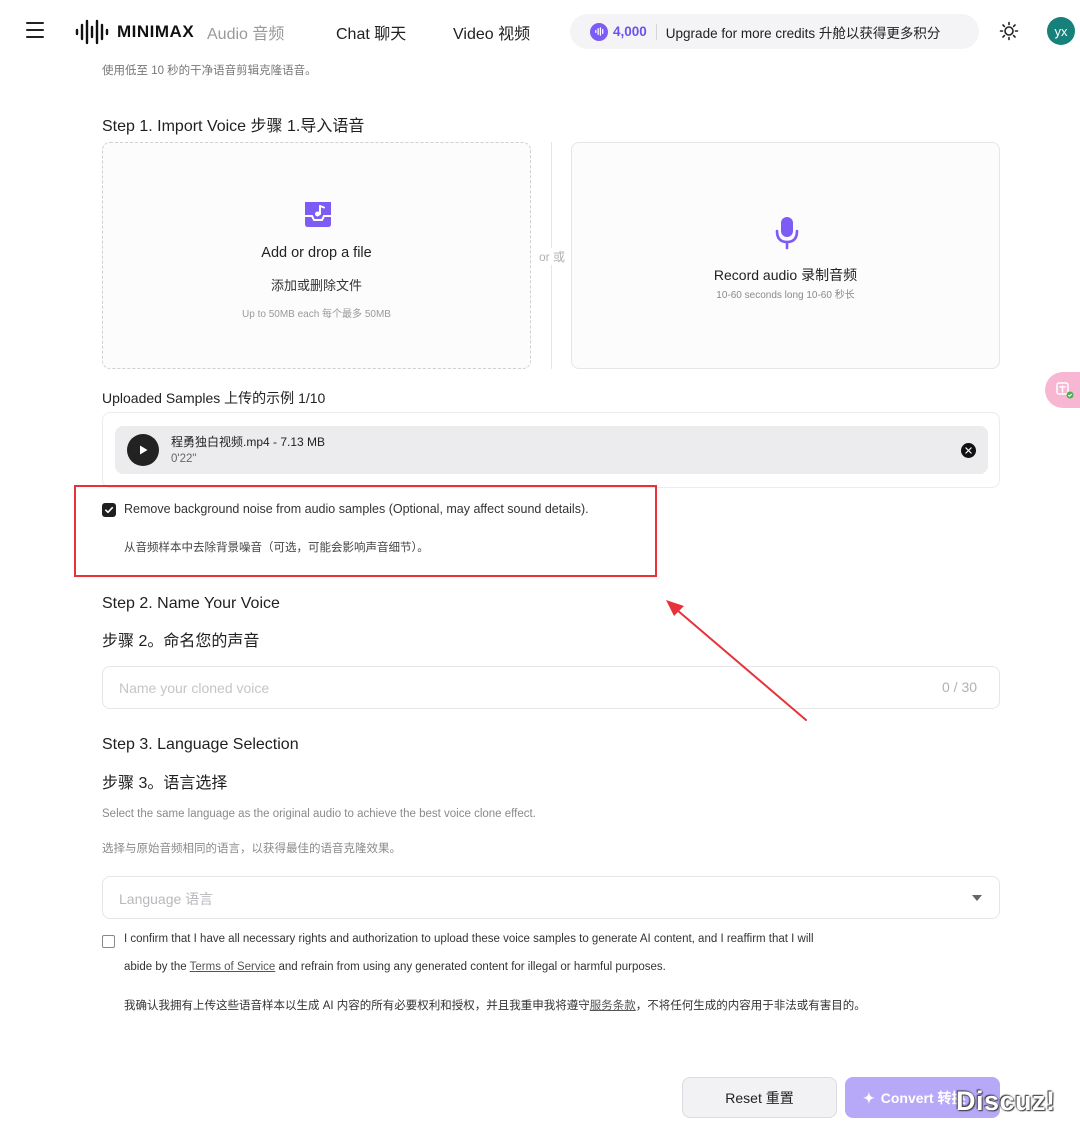  Describe the element at coordinates (156, 31) in the screenshot. I see `brand-name: MINIMAX` at that location.